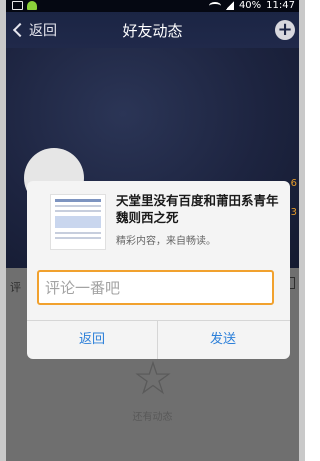 Image resolution: width=320 pixels, height=461 pixels. I want to click on empty-state-star-icon: ☆, so click(153, 378).